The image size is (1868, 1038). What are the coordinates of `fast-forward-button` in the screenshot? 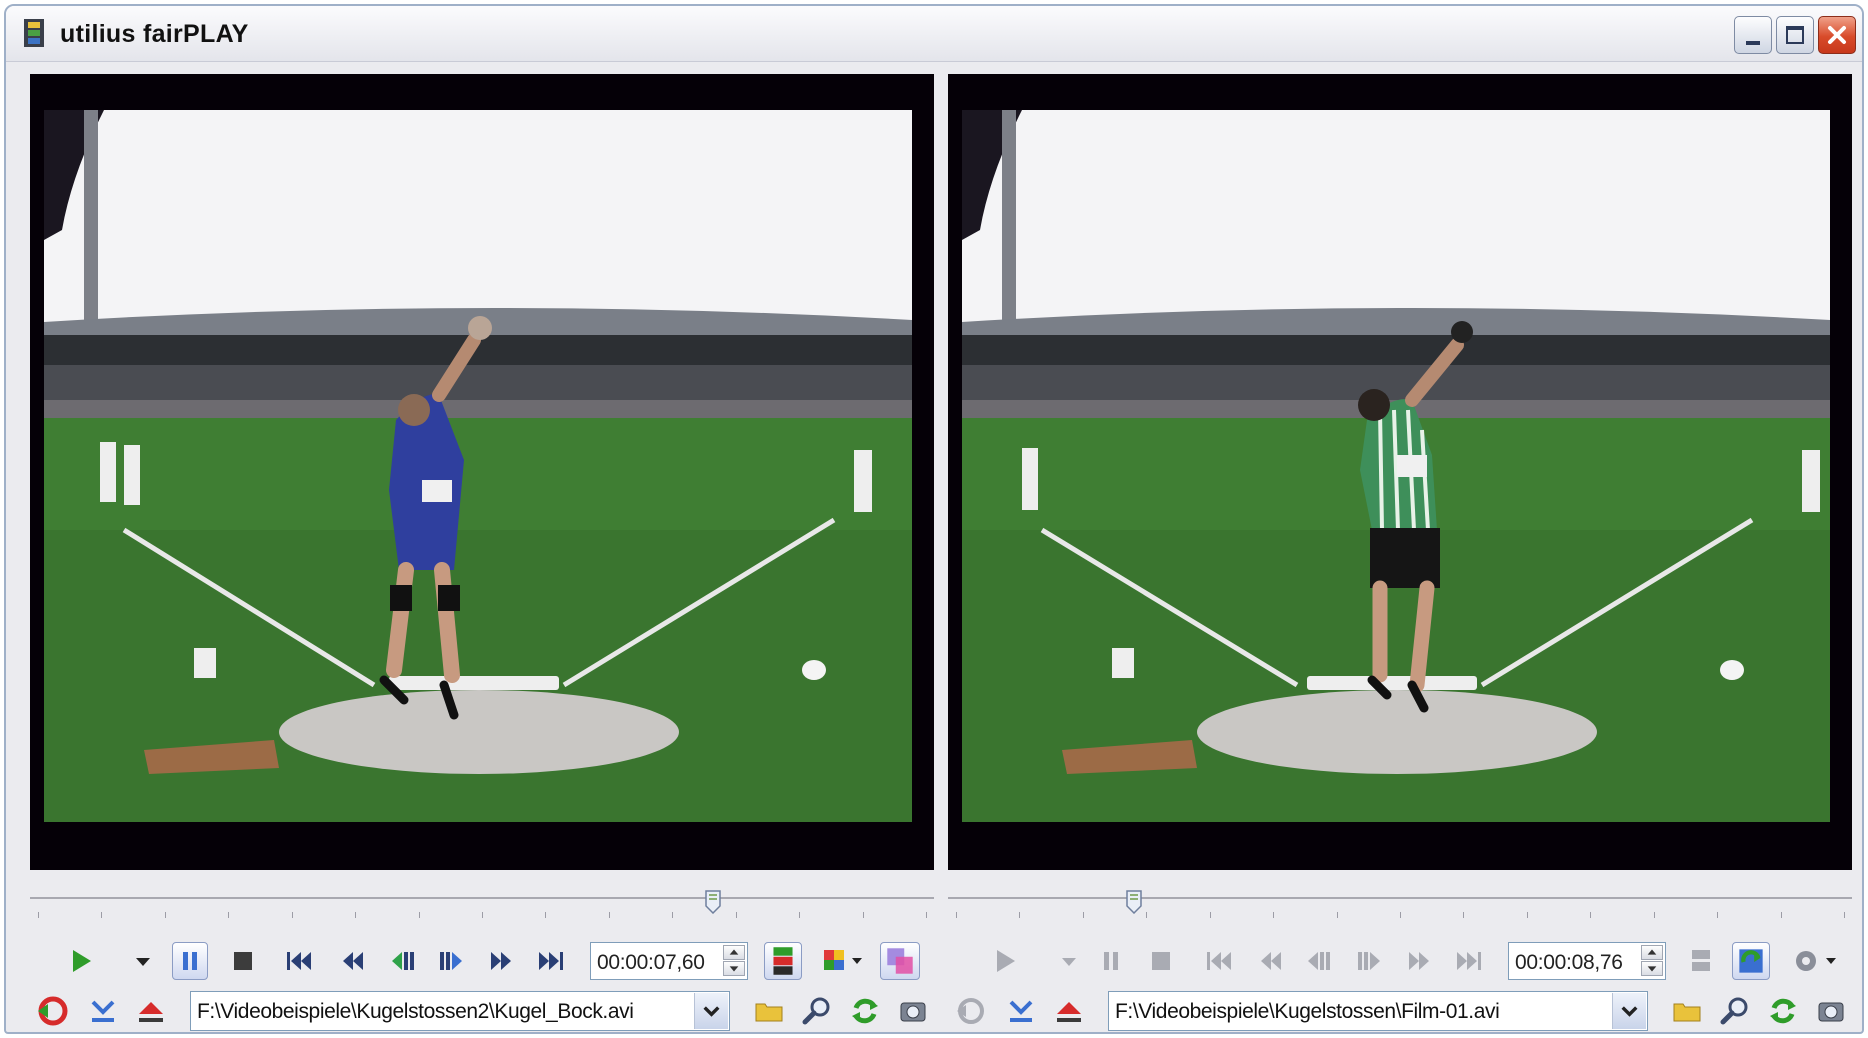 It's located at (501, 961).